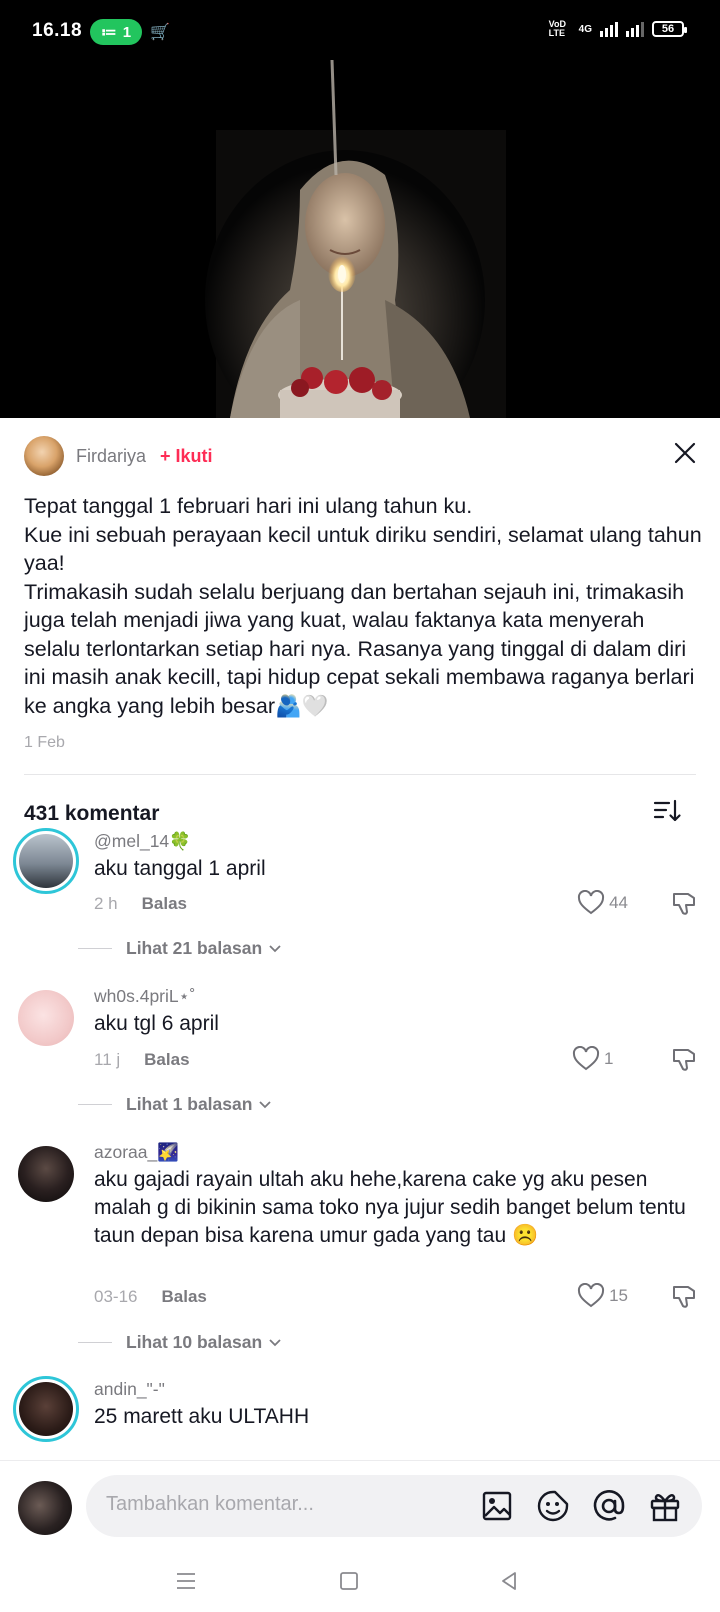 The image size is (720, 1612). I want to click on view-replies-button: Lihat 1 balasan, so click(175, 1104).